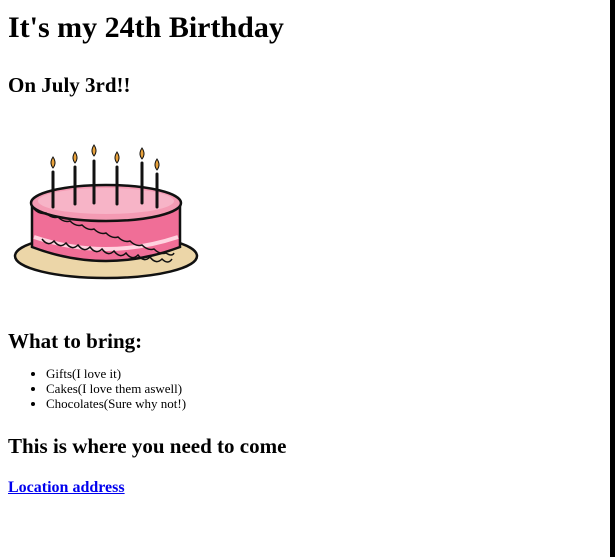  I want to click on what-to-bring-heading: What to bring:, so click(75, 341).